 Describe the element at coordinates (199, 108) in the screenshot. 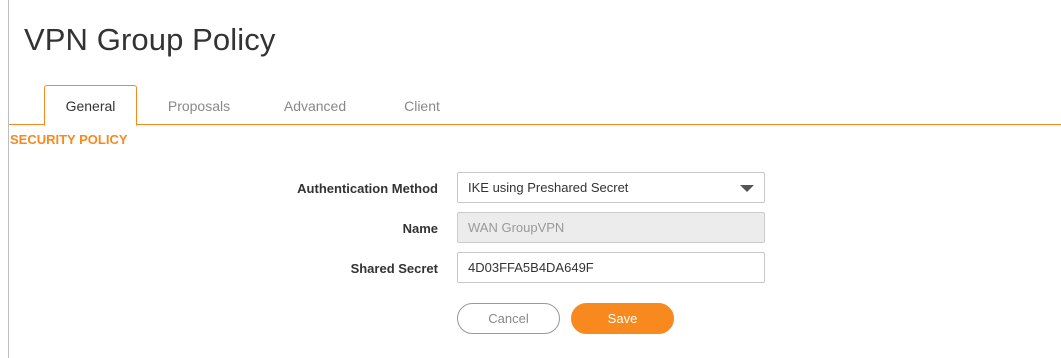

I see `tab-proposals: Proposals` at that location.